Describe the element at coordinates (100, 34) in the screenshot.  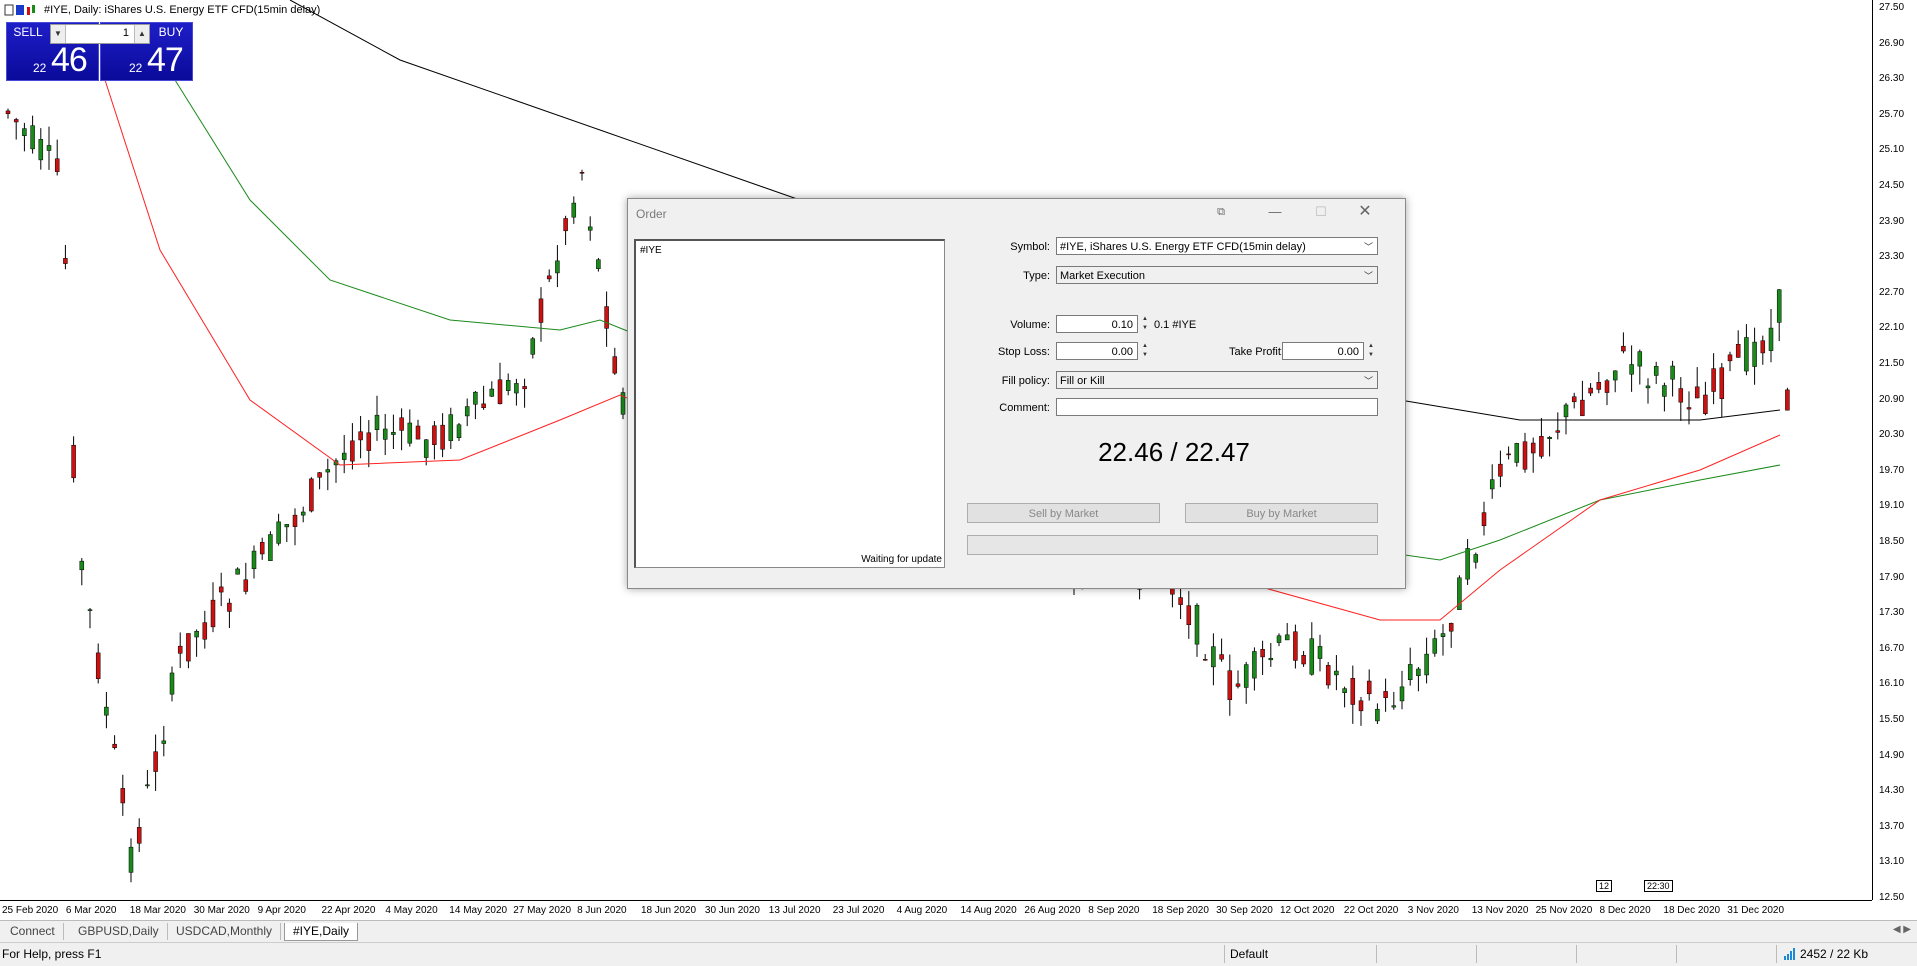
I see `volume-stepper: ▼ 1 ▲` at that location.